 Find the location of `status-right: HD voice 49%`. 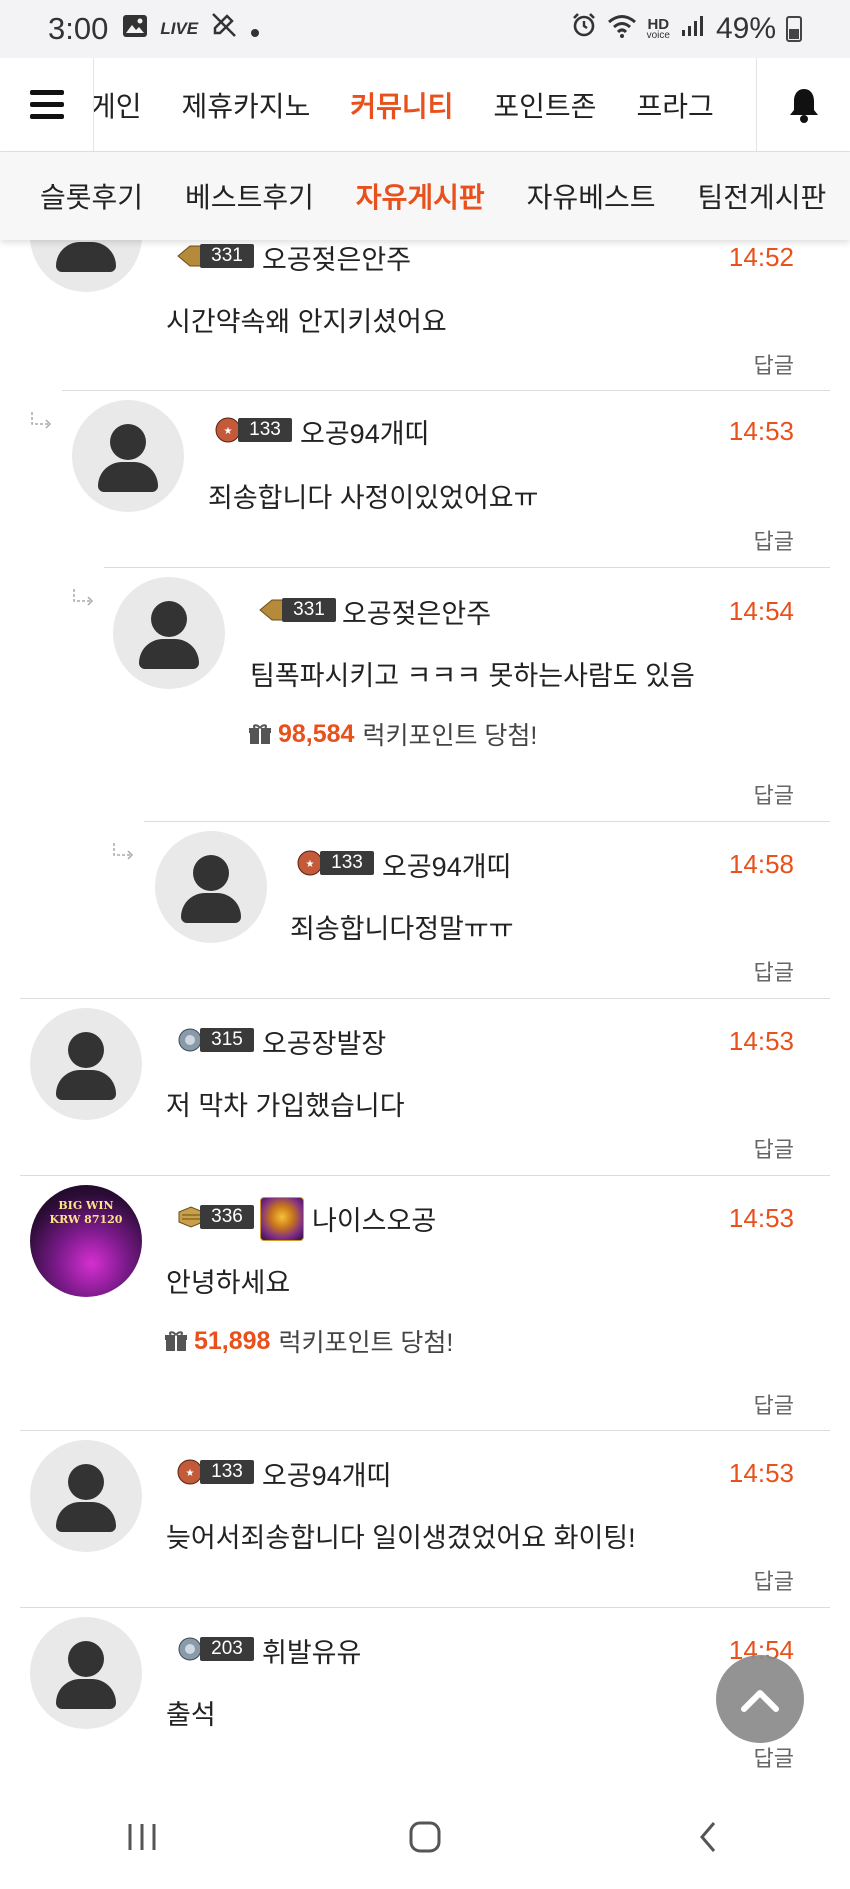

status-right: HD voice 49% is located at coordinates (686, 29).